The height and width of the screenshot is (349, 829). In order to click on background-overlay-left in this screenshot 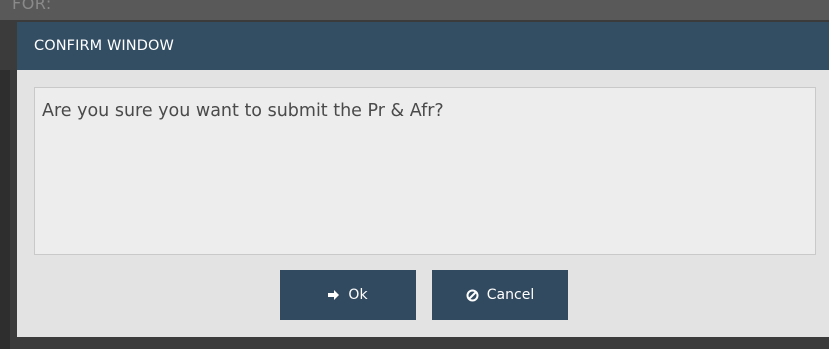, I will do `click(5, 209)`.